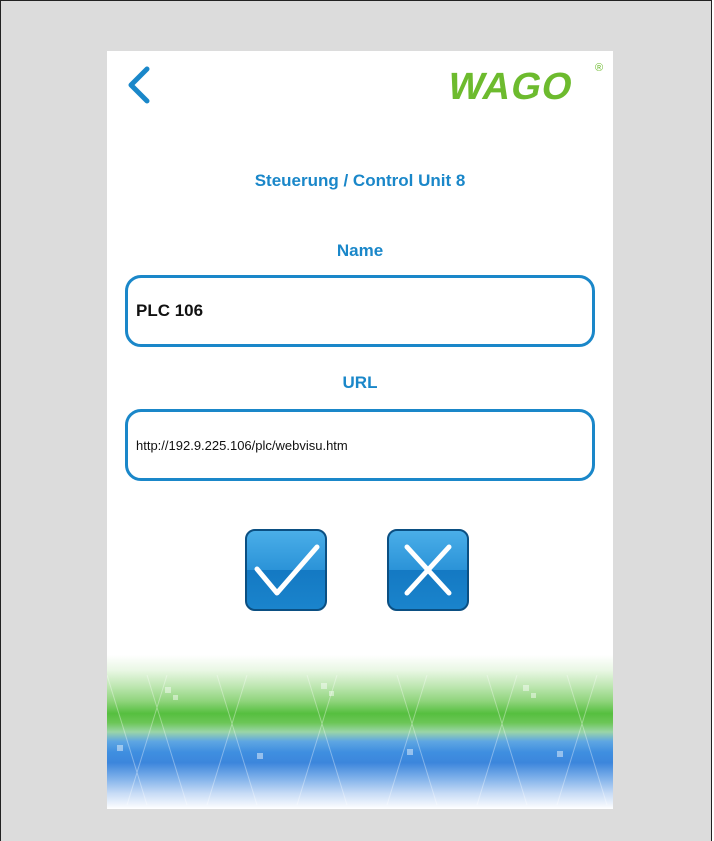 The image size is (714, 841). I want to click on chevron-left-icon, so click(139, 85).